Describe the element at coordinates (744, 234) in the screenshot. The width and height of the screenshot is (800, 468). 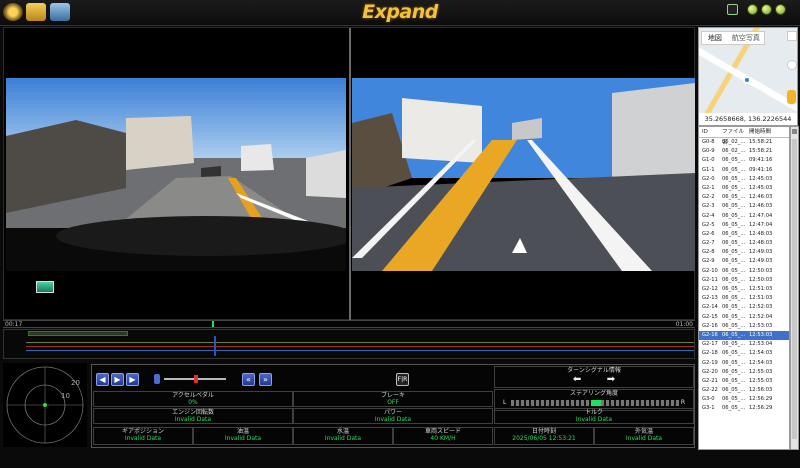
I see `file-list-row: G2-6 06_05_... 12:48:03` at that location.